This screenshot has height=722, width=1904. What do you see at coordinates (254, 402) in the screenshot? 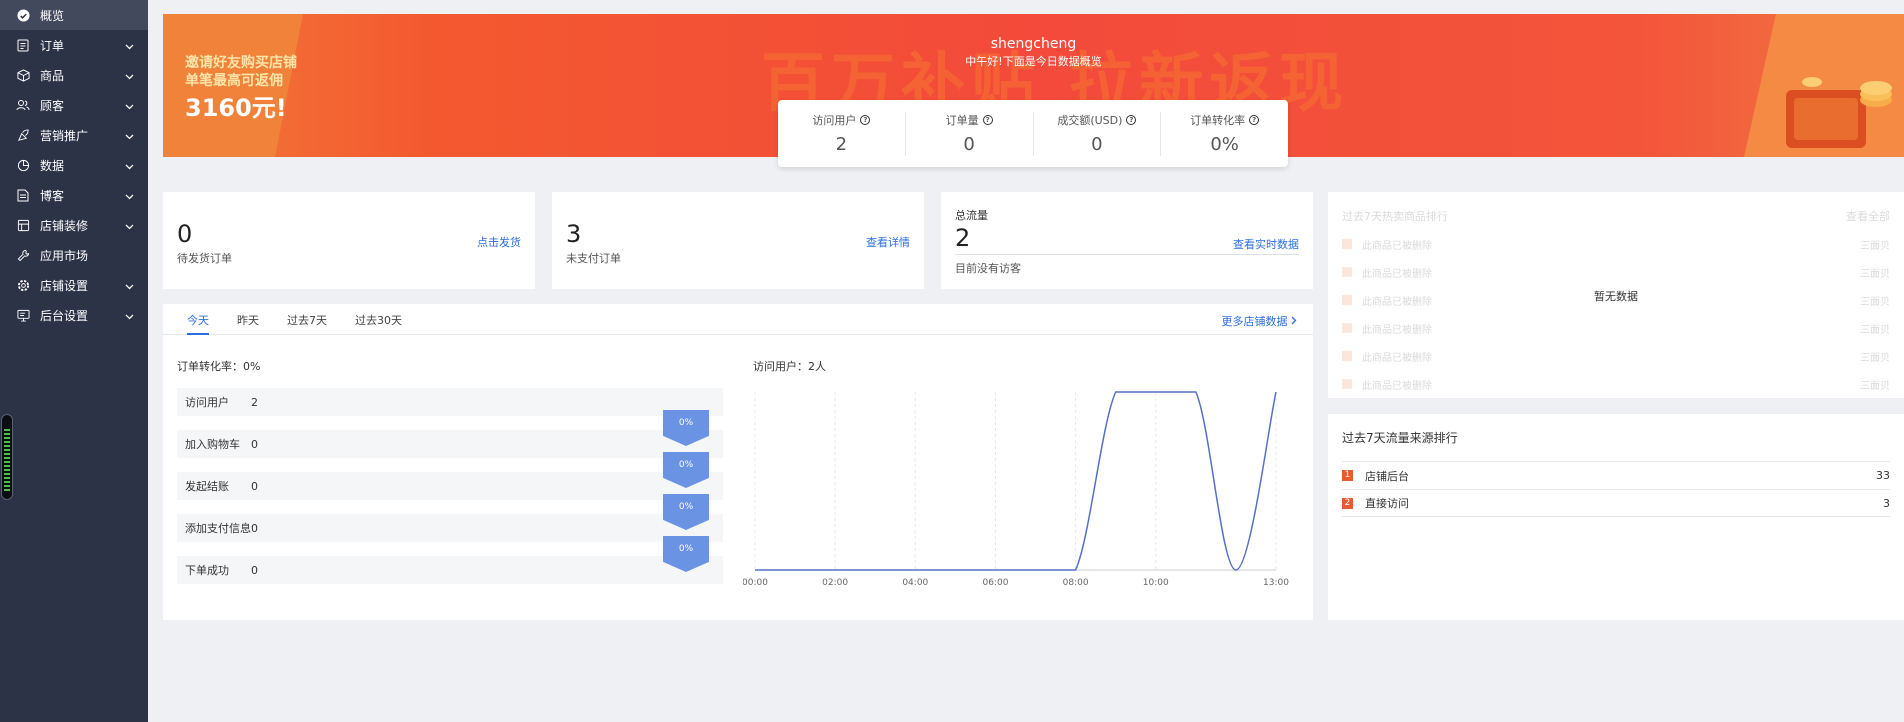
I see `funnel-value: 2` at bounding box center [254, 402].